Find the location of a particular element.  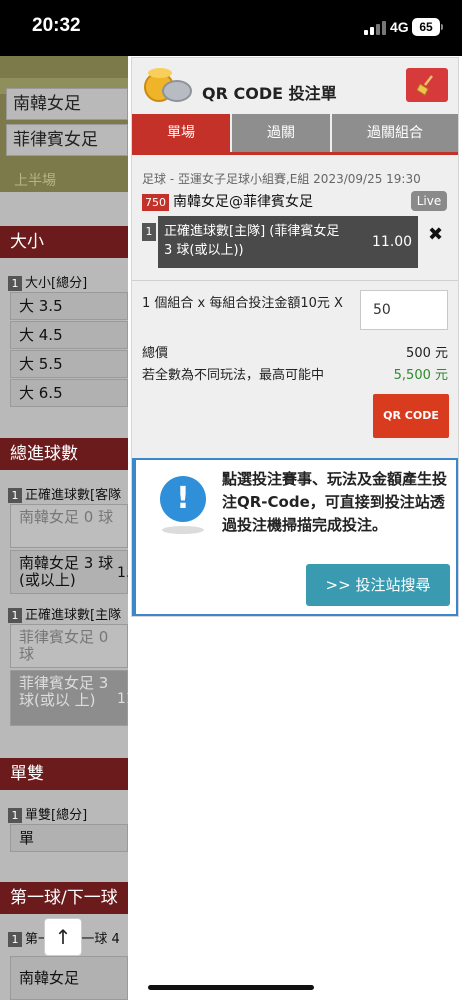

home-team-label: 南韓女足 is located at coordinates (67, 104).